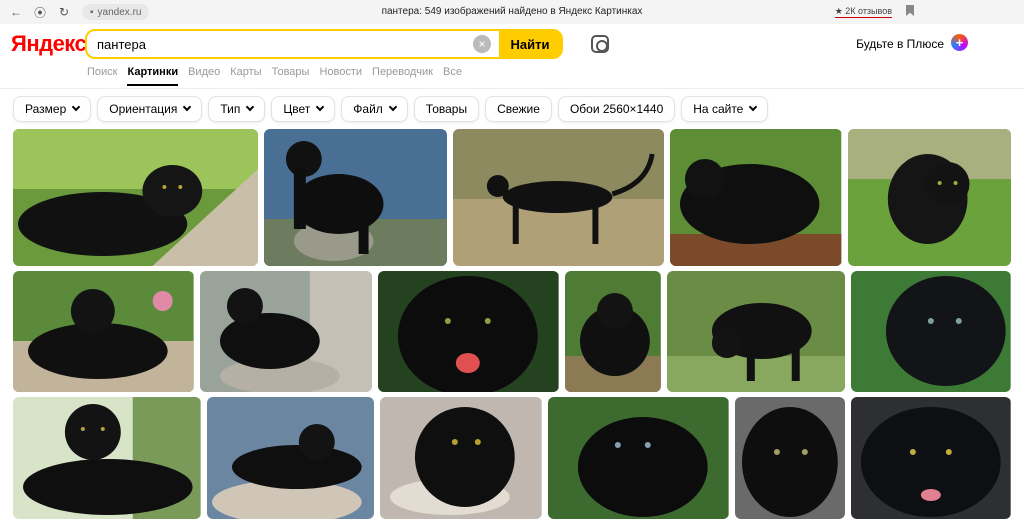 The image size is (1024, 524). I want to click on filter-button-6: Свежие, so click(518, 109).